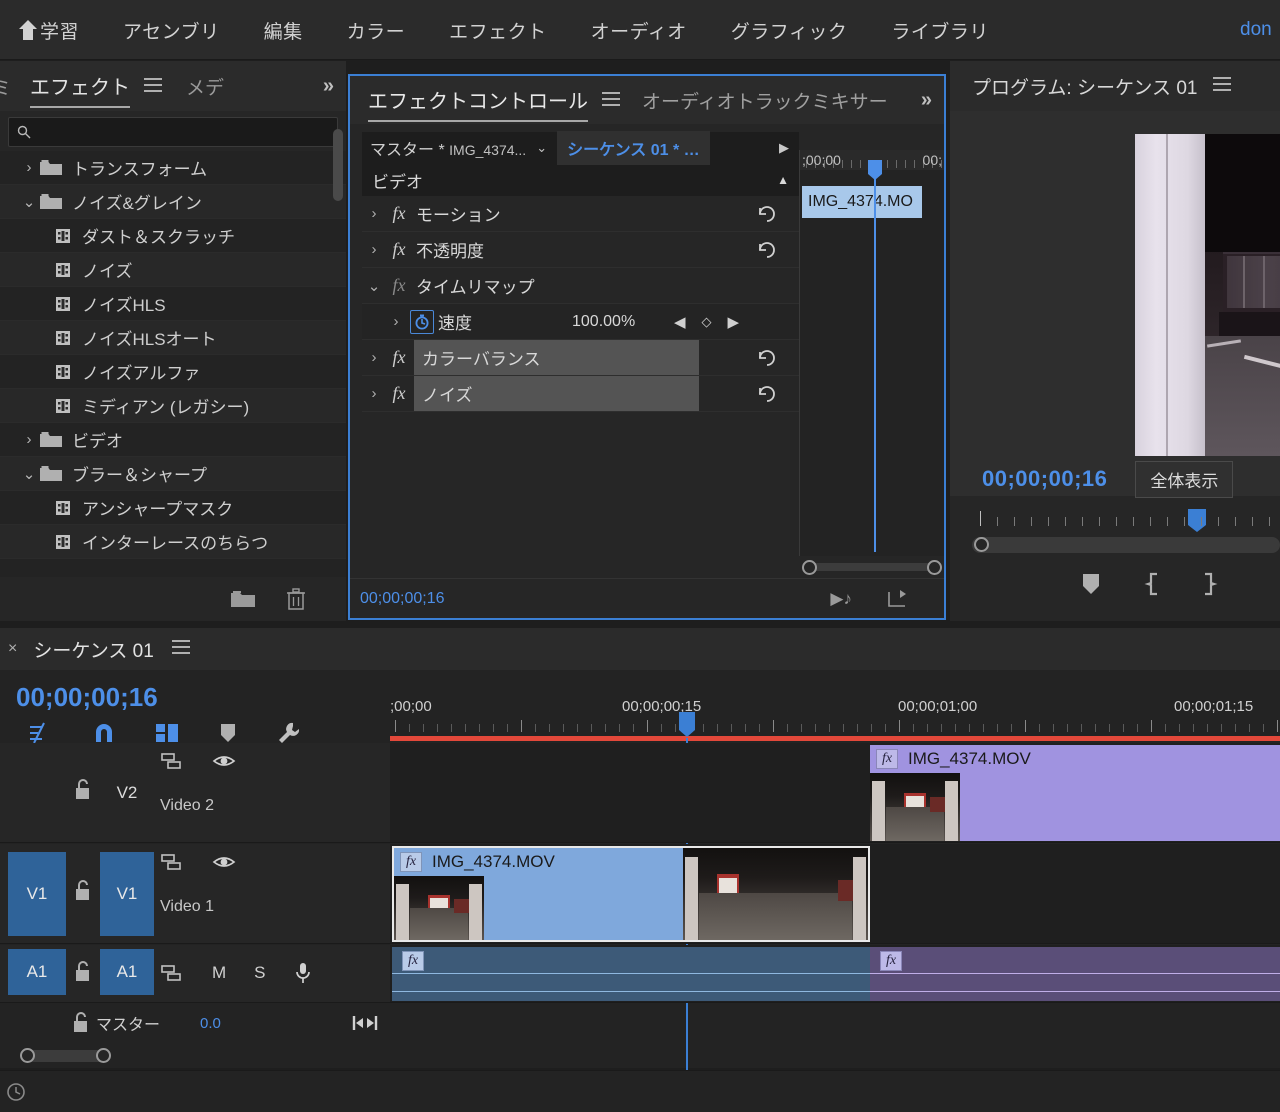 The width and height of the screenshot is (1280, 1112). What do you see at coordinates (862, 202) in the screenshot?
I see `mini-timeline-clip: IMG_4374.MO` at bounding box center [862, 202].